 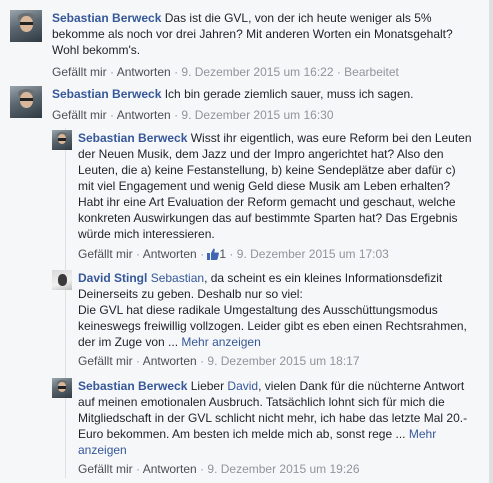 What do you see at coordinates (213, 256) in the screenshot?
I see `thumbs-up-icon` at bounding box center [213, 256].